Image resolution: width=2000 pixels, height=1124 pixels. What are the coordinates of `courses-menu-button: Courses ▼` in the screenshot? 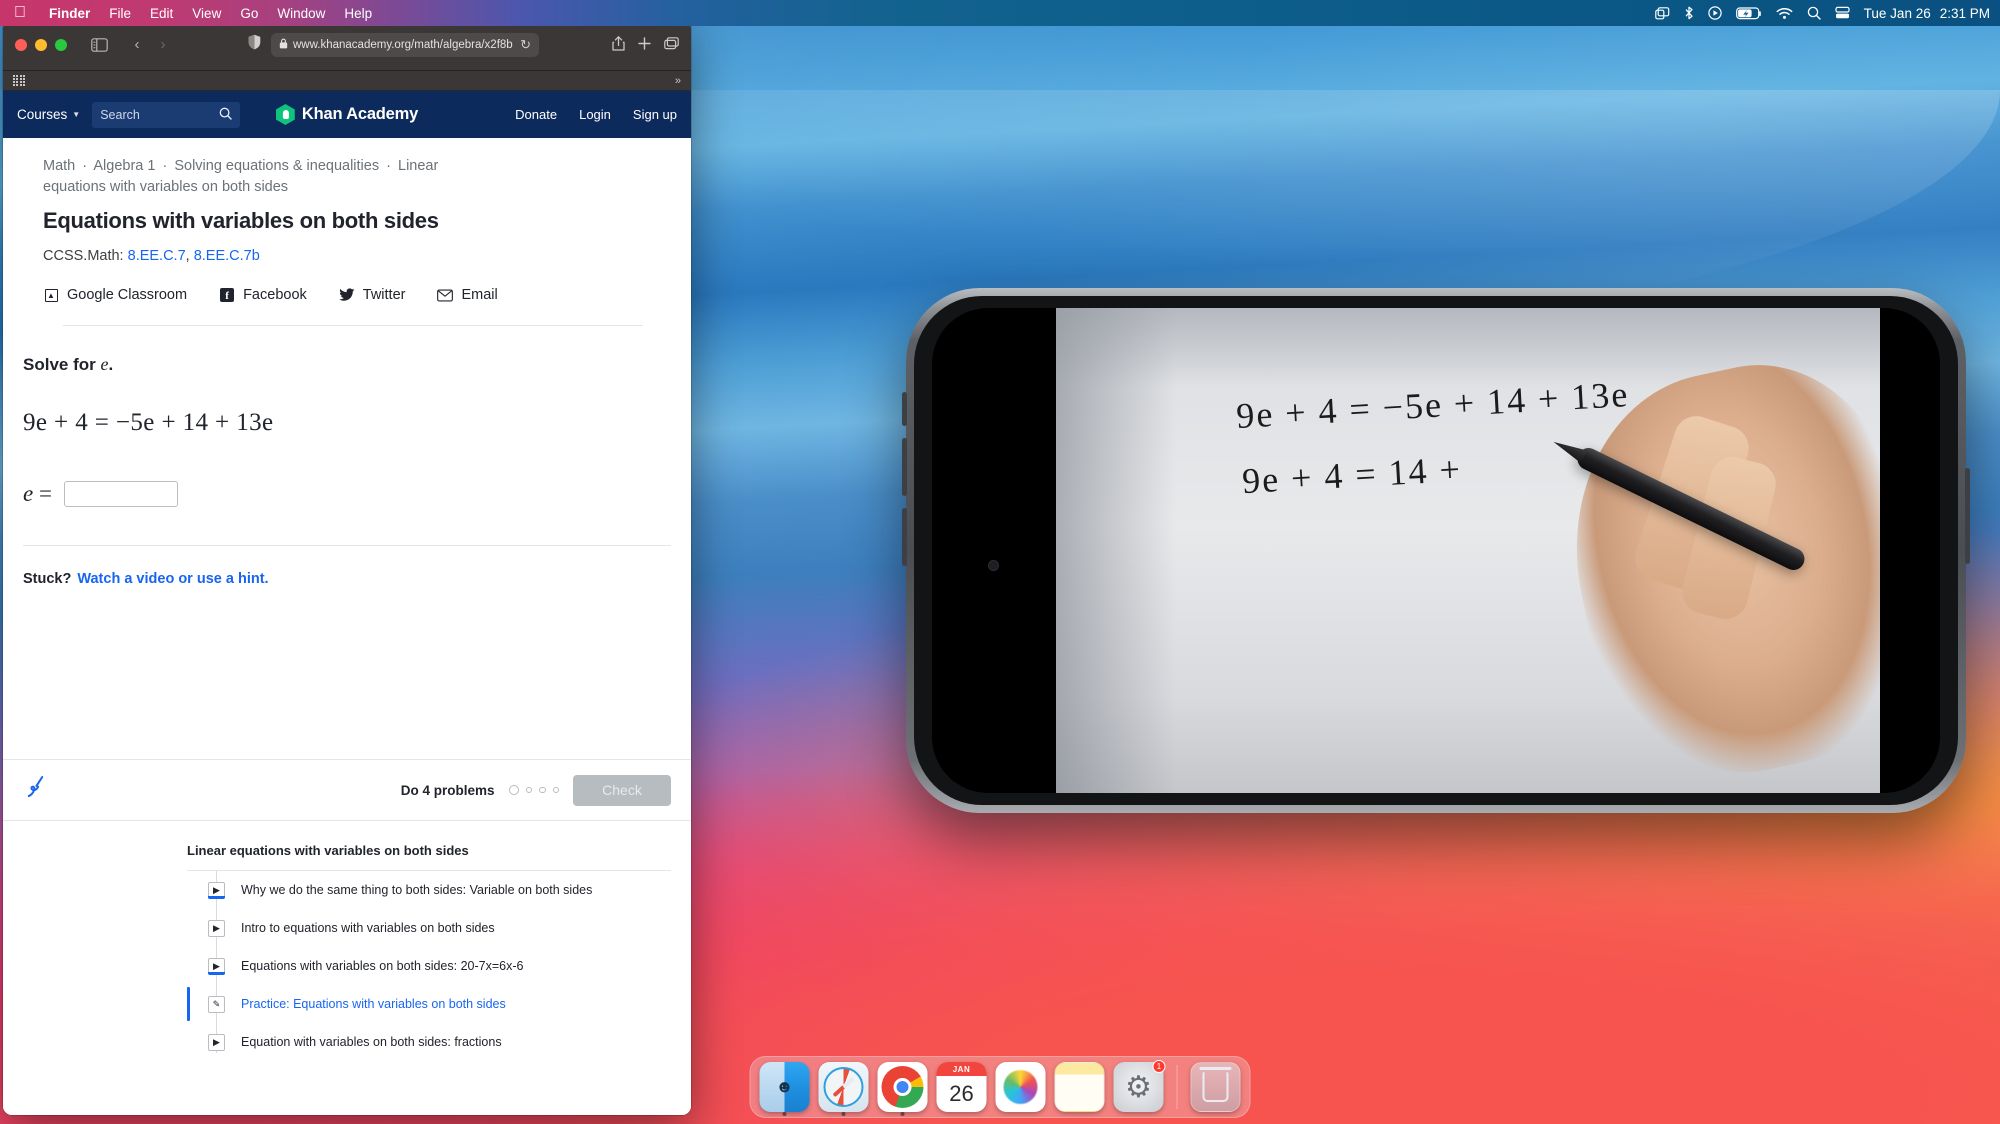 It's located at (48, 114).